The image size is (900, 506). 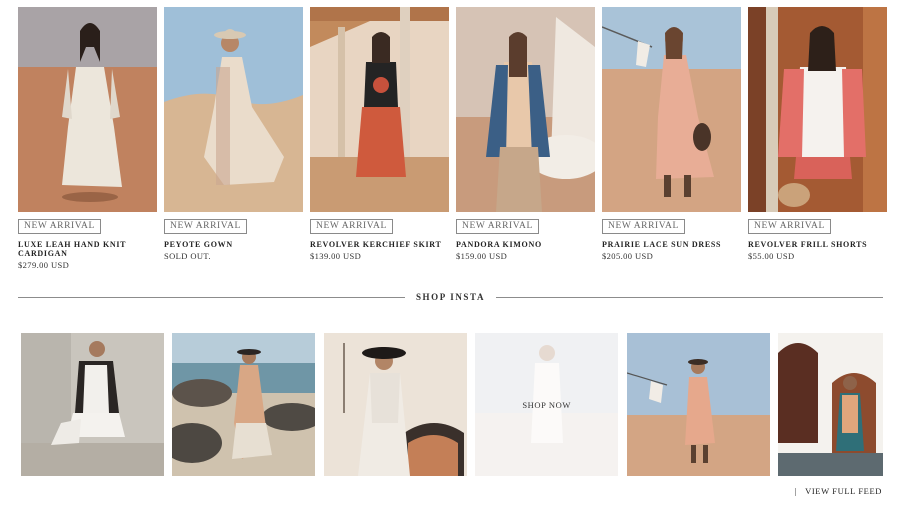 I want to click on product-price: $279.00 USD, so click(x=44, y=265).